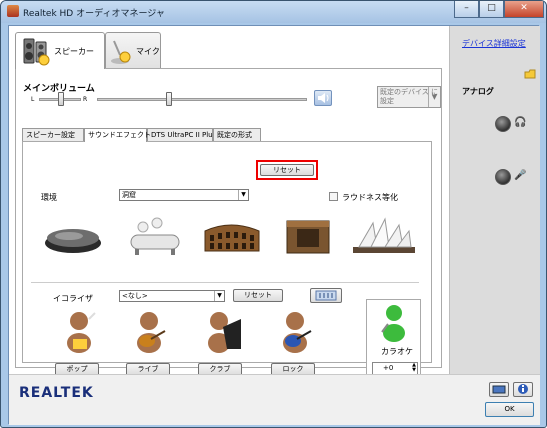 Image resolution: width=547 pixels, height=428 pixels. I want to click on ok-button: OK, so click(509, 409).